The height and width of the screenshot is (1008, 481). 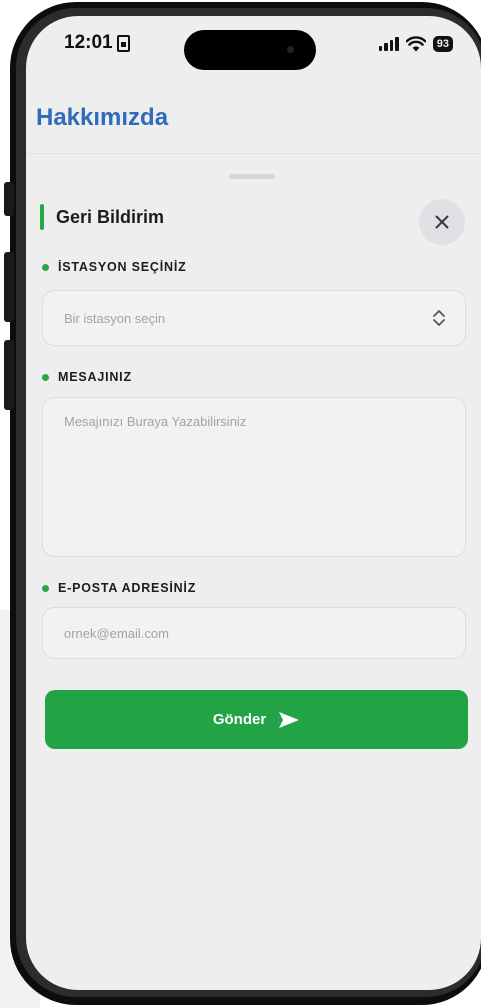 I want to click on status-time: 12:01, so click(x=97, y=43).